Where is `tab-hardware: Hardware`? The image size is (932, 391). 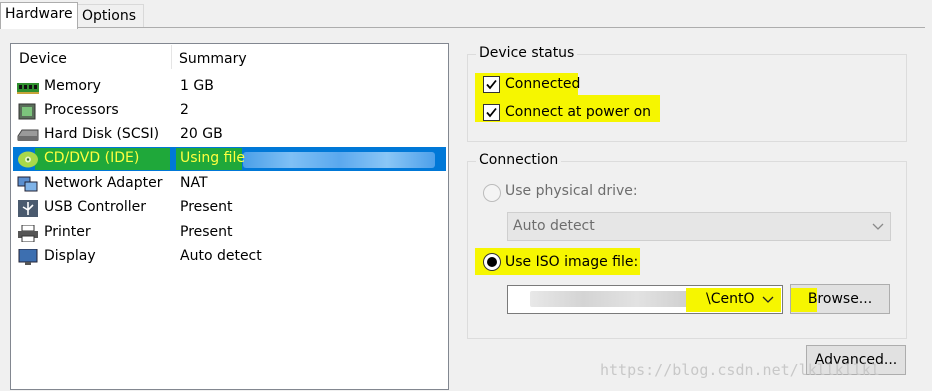 tab-hardware: Hardware is located at coordinates (39, 15).